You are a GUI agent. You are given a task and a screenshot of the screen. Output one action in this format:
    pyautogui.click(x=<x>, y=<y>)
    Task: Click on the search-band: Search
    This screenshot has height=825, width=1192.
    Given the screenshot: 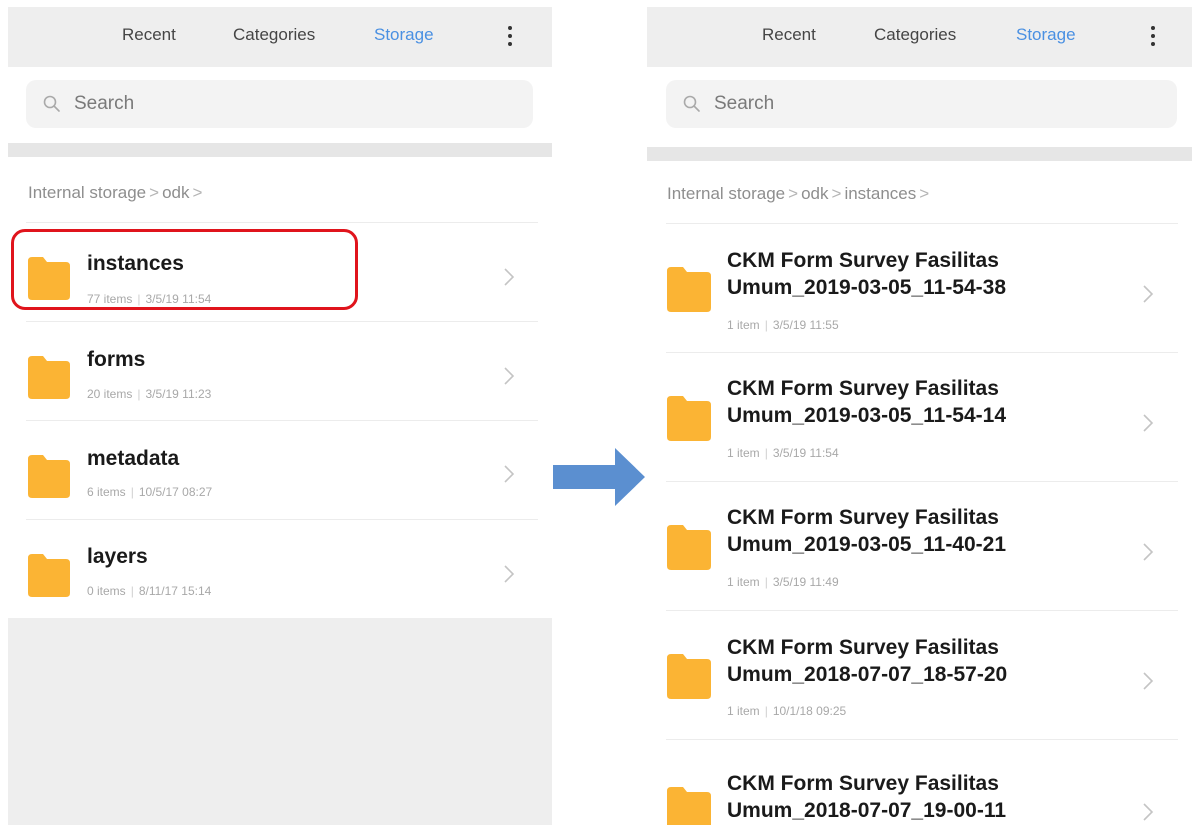 What is the action you would take?
    pyautogui.click(x=919, y=112)
    